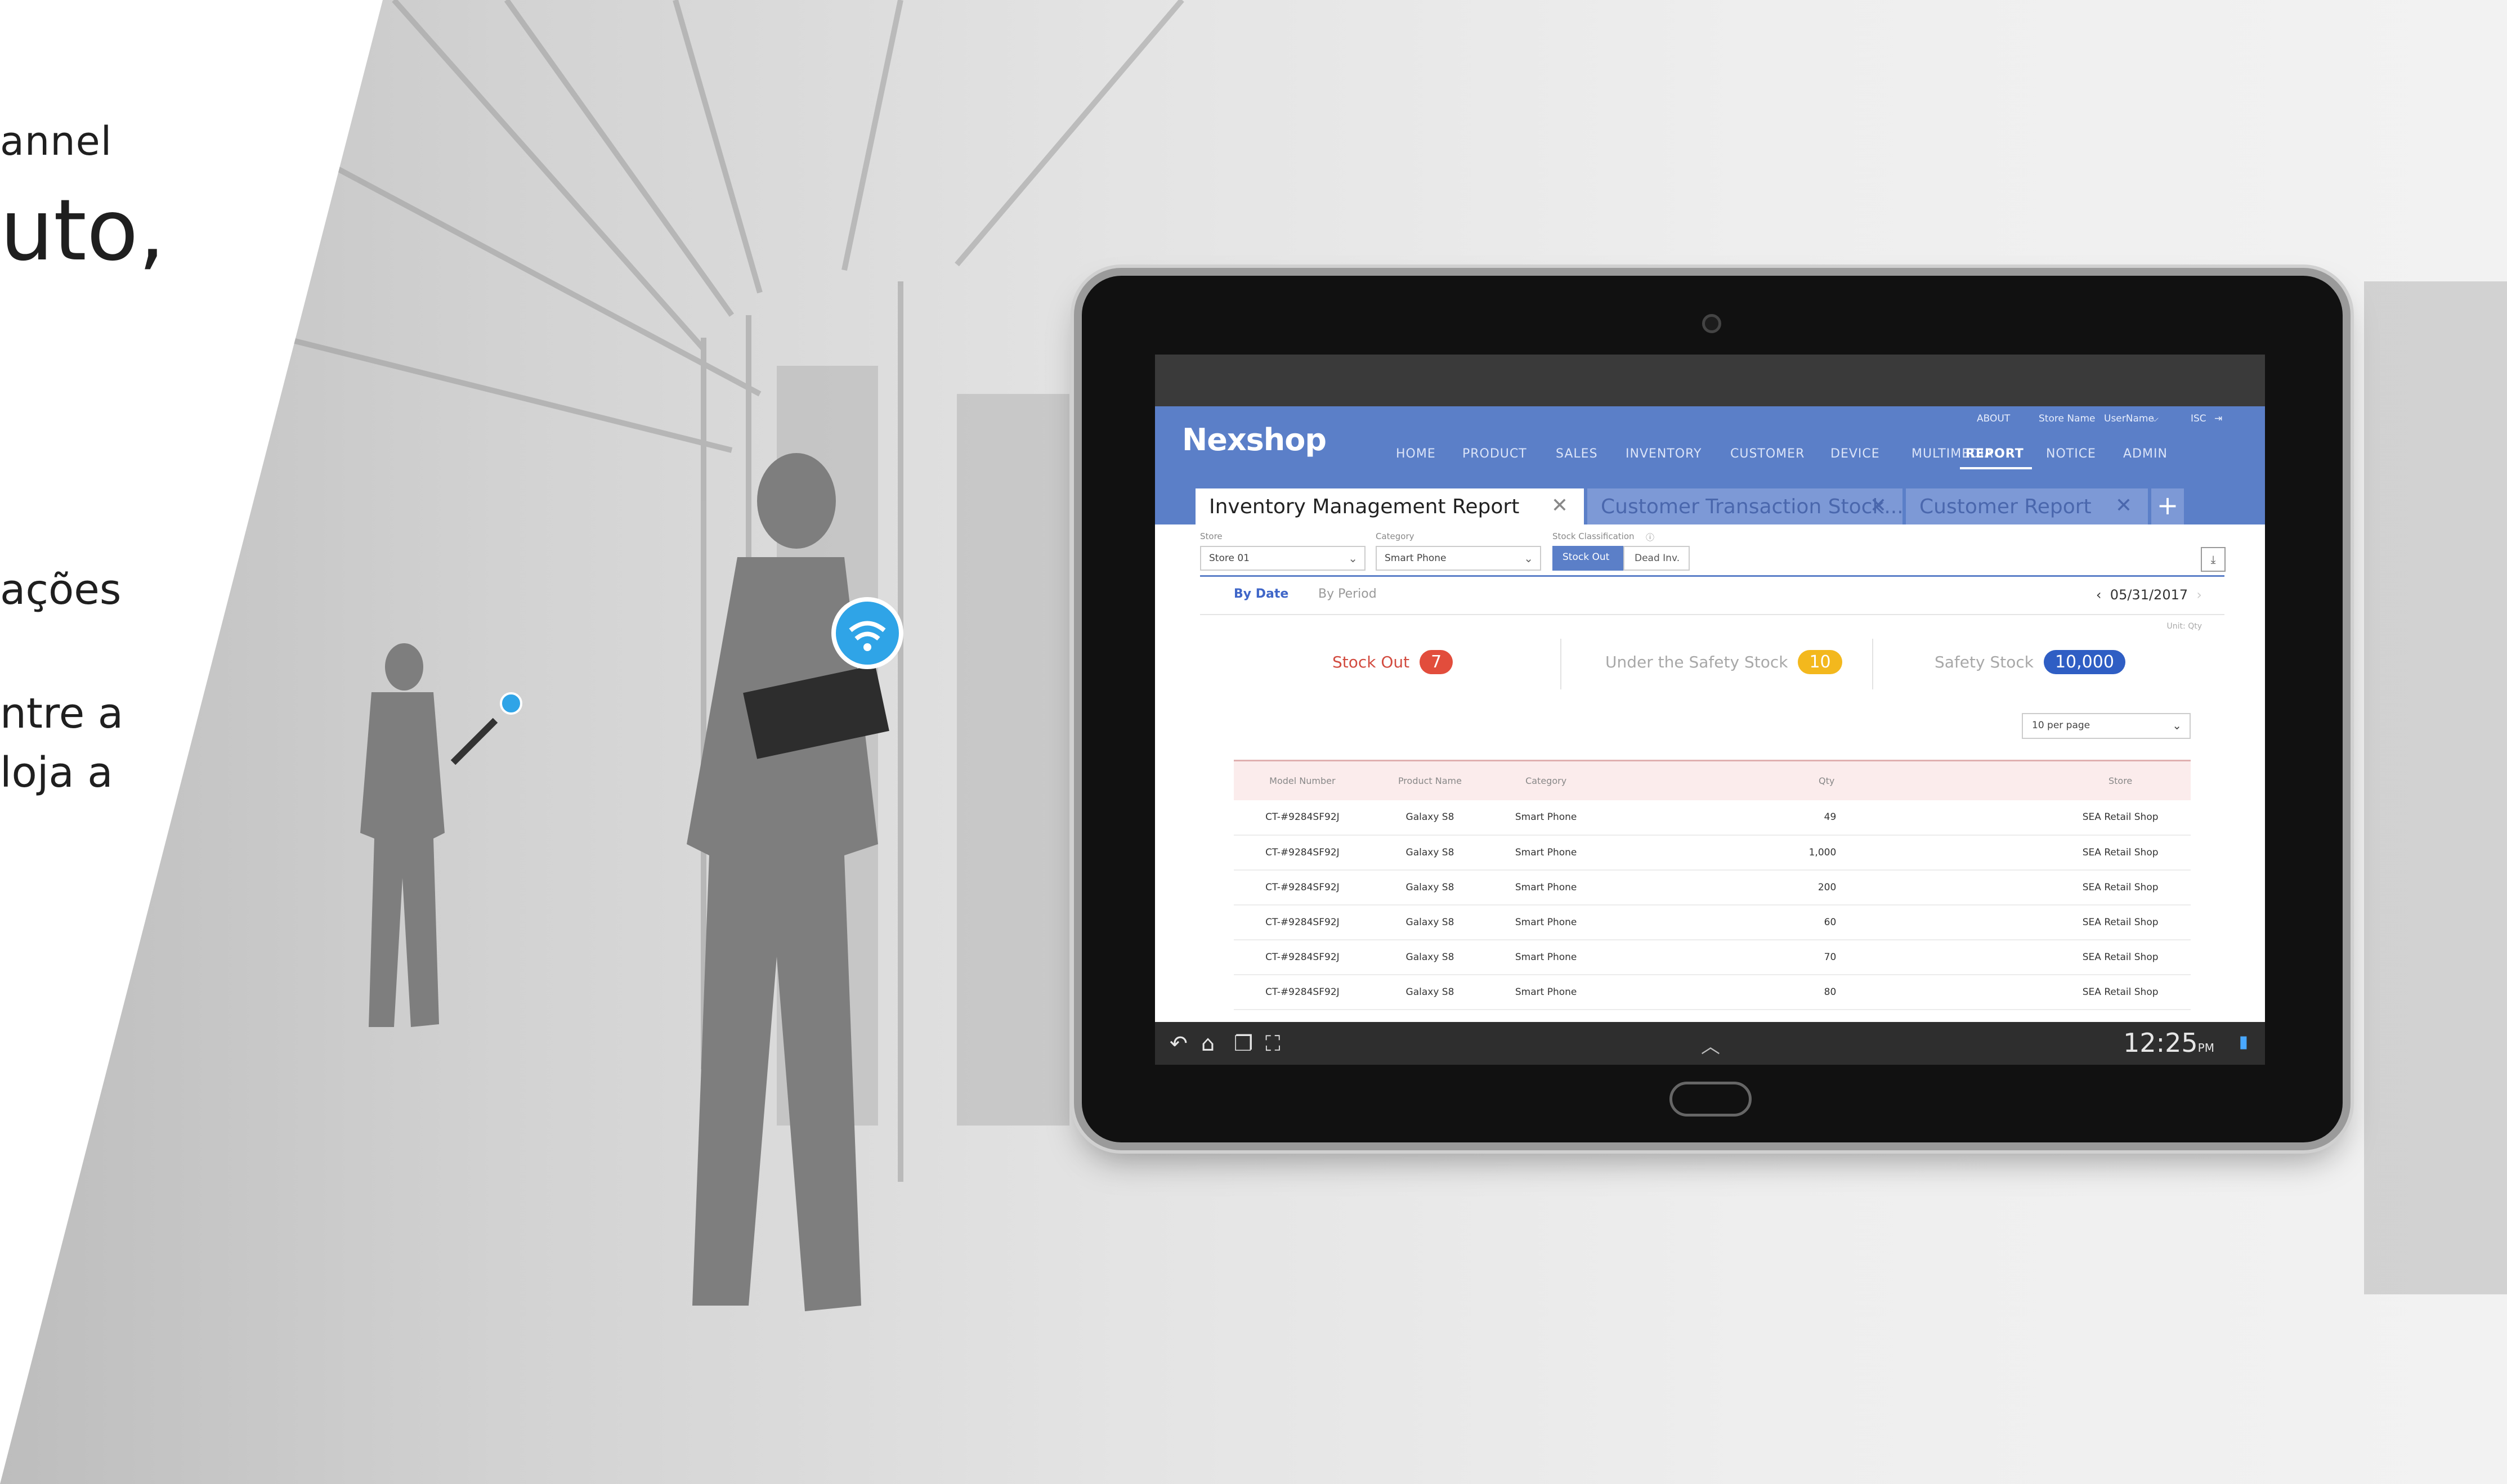 This screenshot has width=2507, height=1484. What do you see at coordinates (1711, 1045) in the screenshot?
I see `chevron-up-icon: ︿` at bounding box center [1711, 1045].